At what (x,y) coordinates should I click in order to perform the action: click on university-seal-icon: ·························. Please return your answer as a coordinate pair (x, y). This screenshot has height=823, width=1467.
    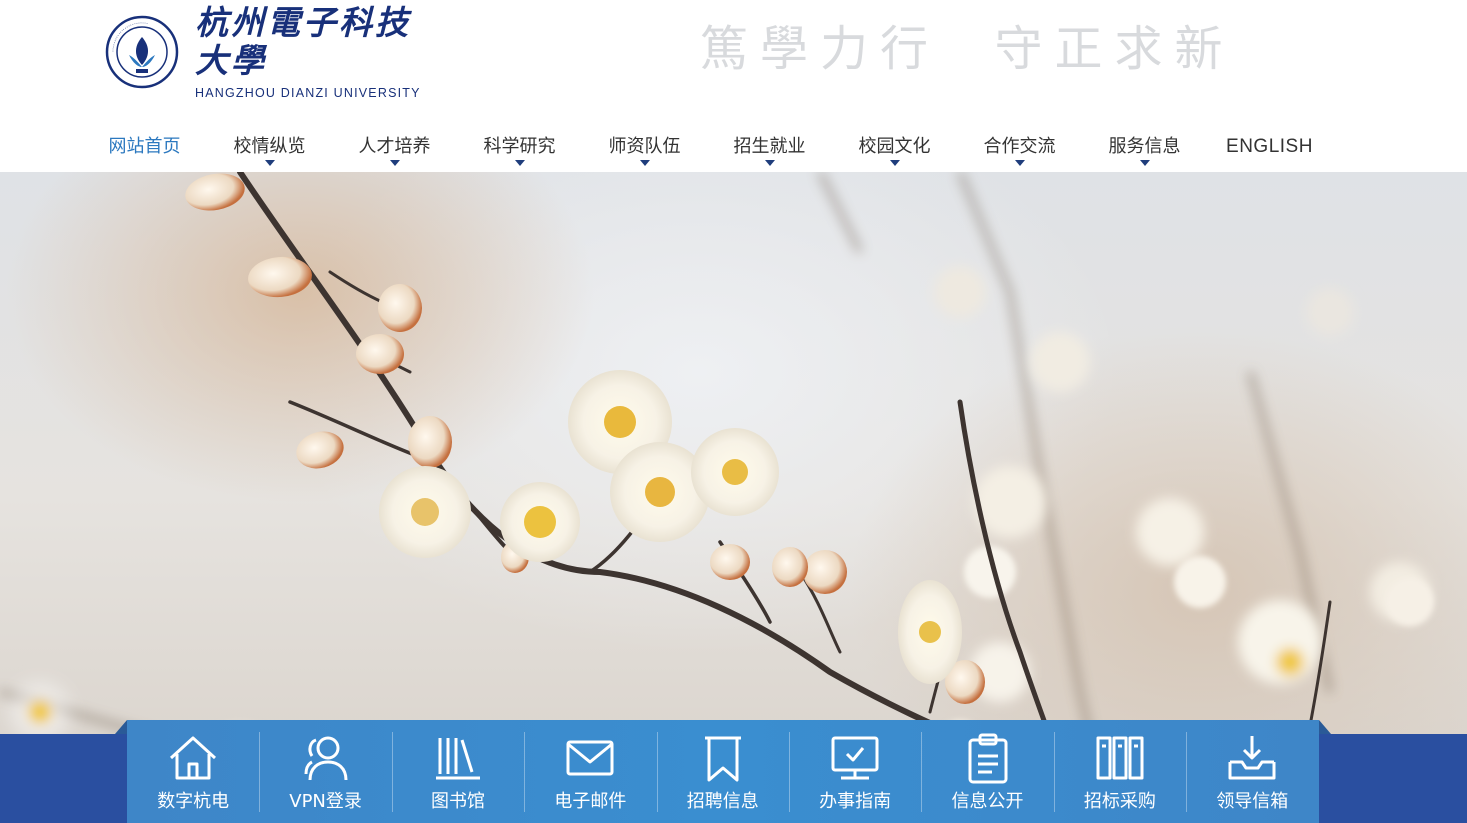
    Looking at the image, I should click on (142, 52).